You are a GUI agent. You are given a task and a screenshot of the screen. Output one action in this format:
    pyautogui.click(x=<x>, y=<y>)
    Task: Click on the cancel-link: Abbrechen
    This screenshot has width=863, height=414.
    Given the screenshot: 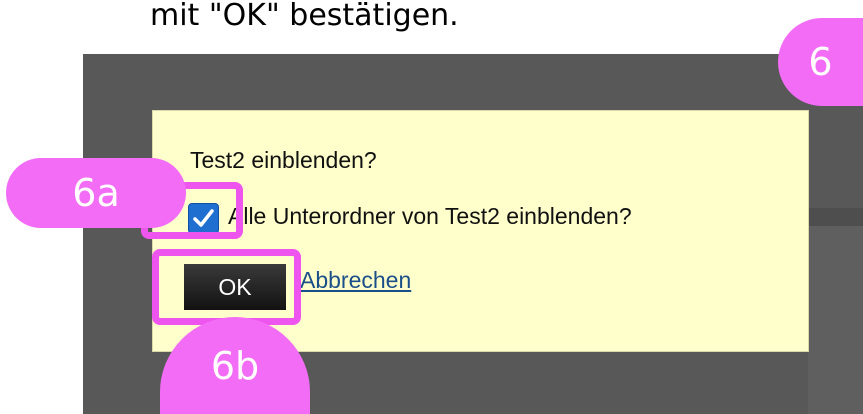 What is the action you would take?
    pyautogui.click(x=355, y=280)
    